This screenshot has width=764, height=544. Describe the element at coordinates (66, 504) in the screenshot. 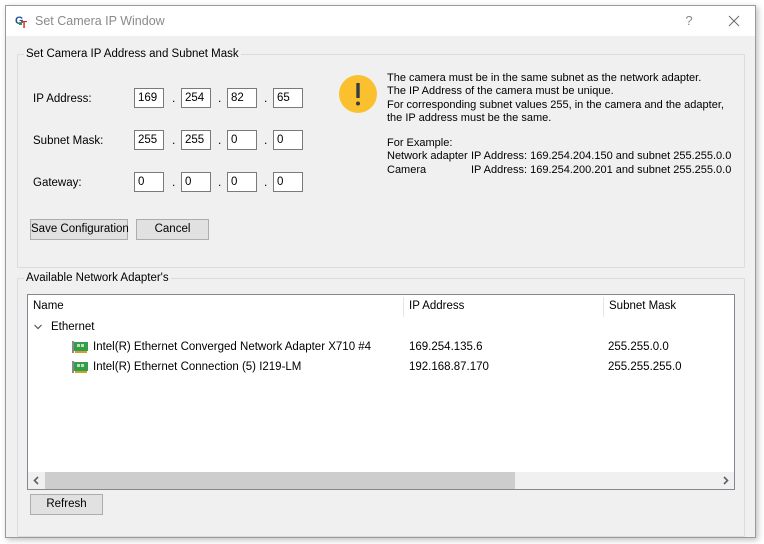

I see `refresh-button: Refresh` at that location.